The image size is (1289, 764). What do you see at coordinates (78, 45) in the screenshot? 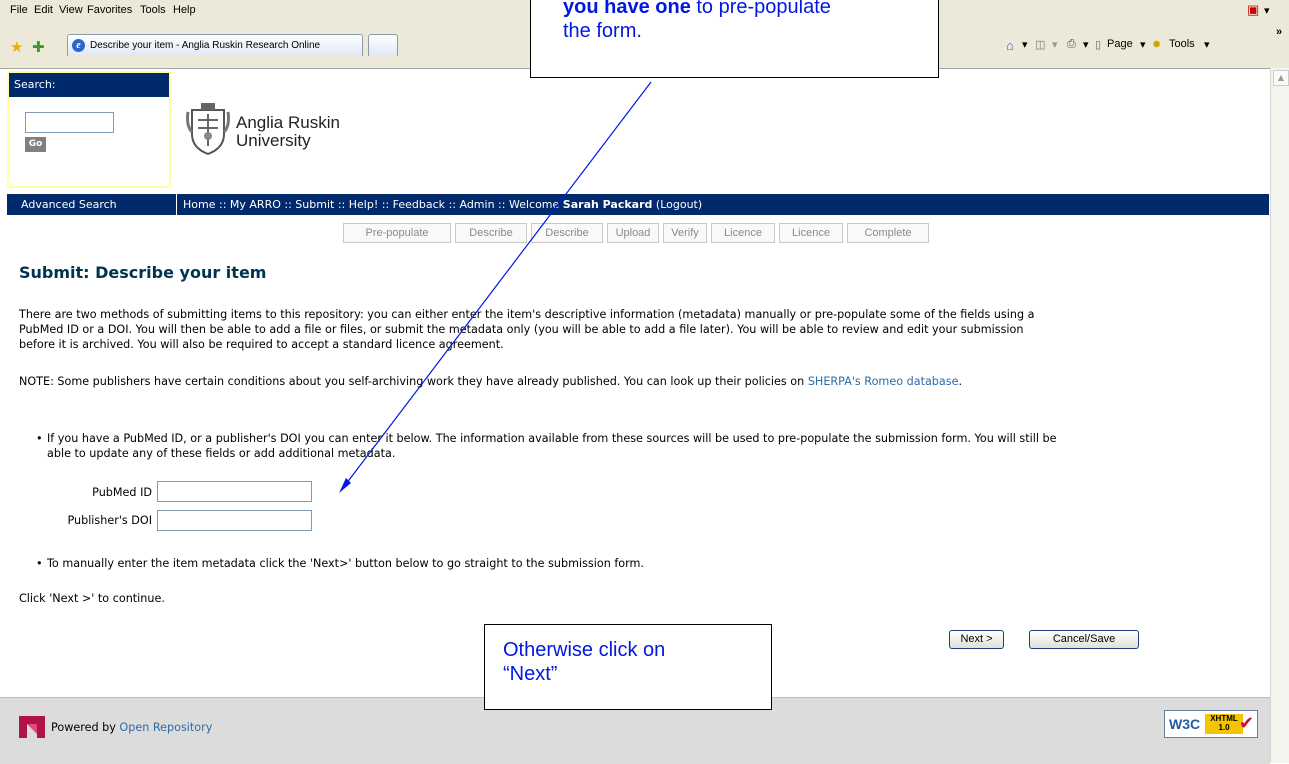
I see `ie-page-icon: e` at bounding box center [78, 45].